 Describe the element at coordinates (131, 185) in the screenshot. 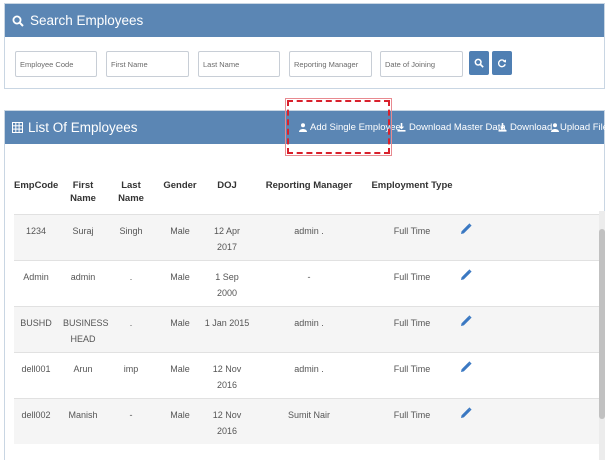

I see `last-name-header-line1: Last` at that location.